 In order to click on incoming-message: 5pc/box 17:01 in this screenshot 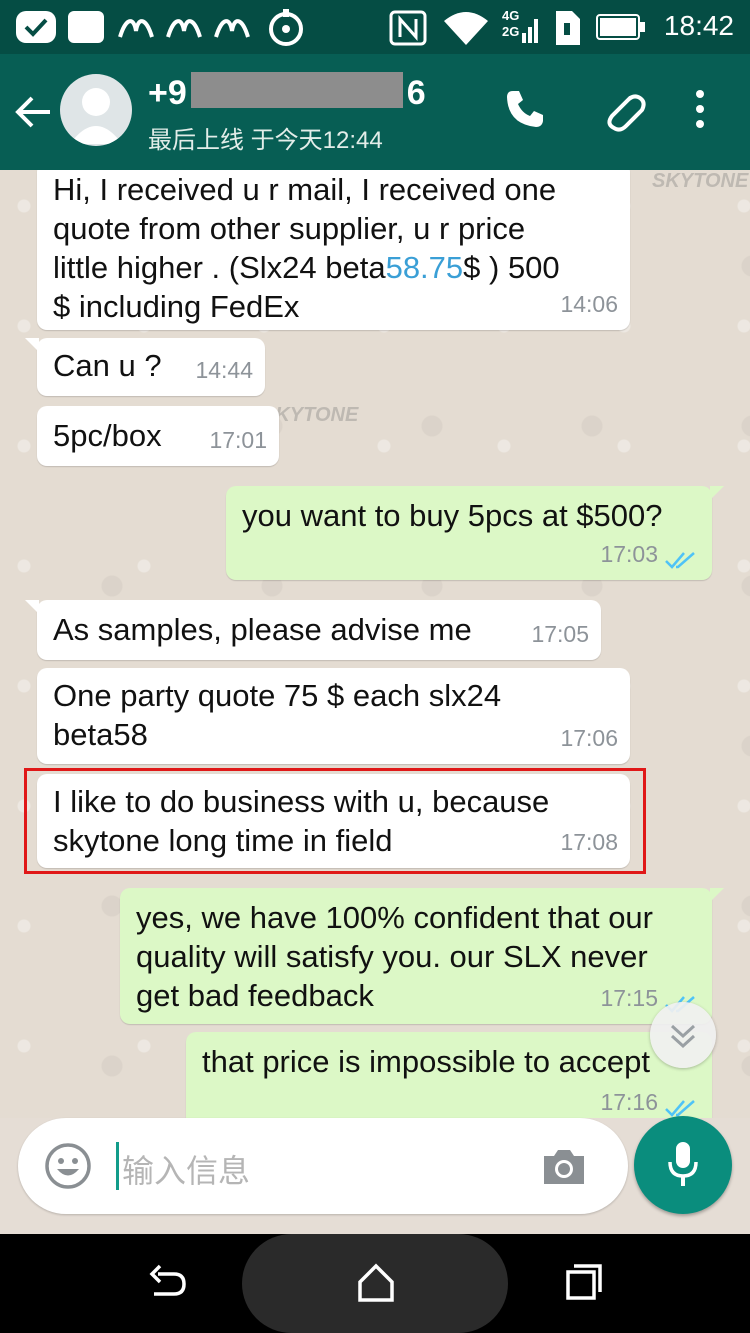, I will do `click(158, 436)`.